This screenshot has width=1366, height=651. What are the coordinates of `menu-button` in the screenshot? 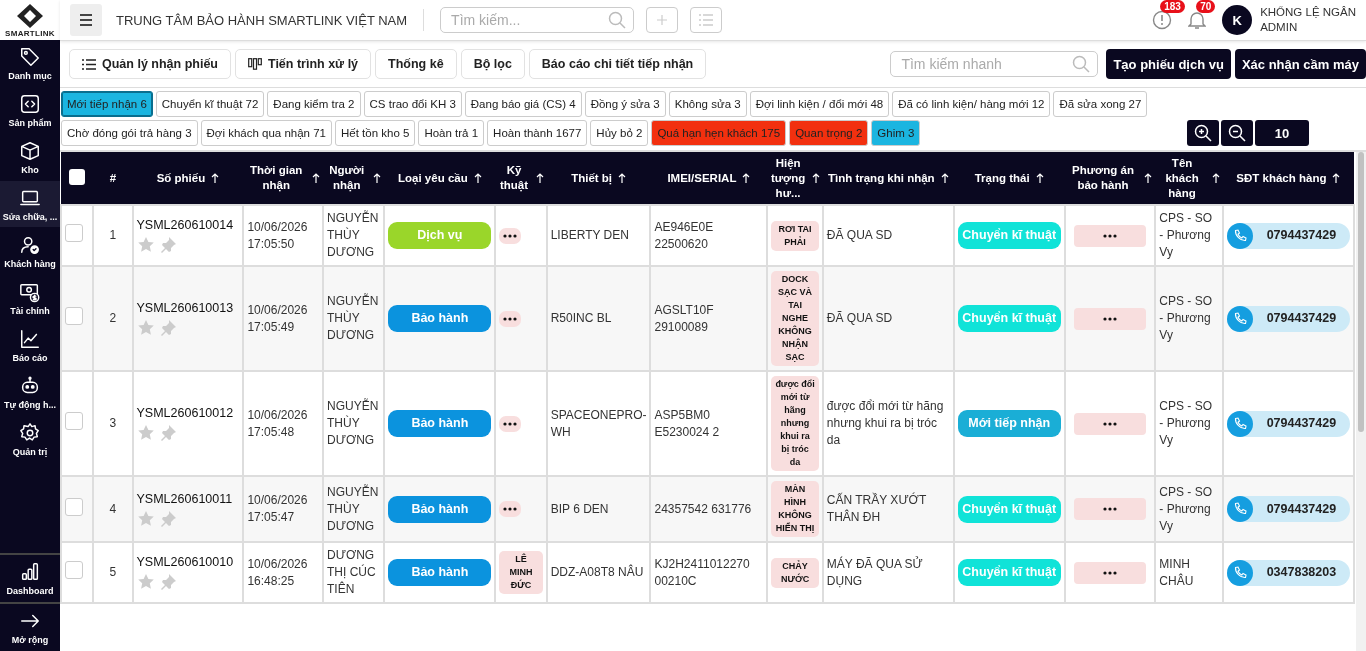 It's located at (86, 20).